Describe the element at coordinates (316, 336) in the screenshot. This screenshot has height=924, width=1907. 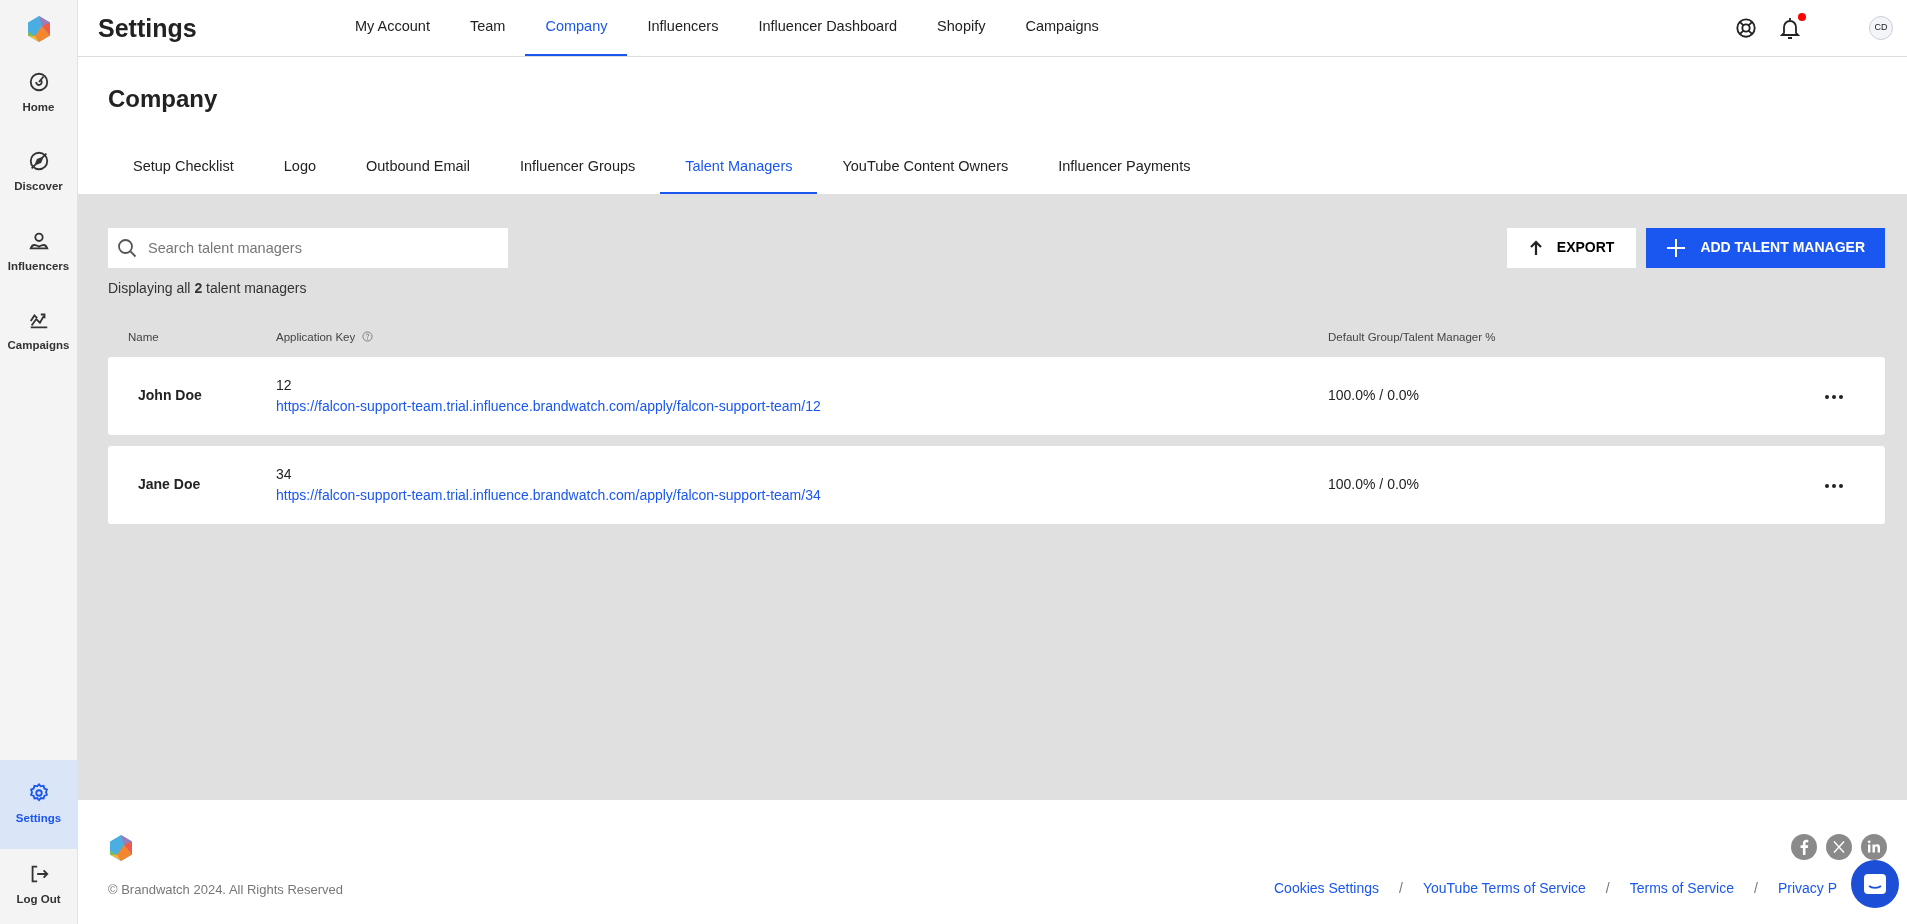
I see `column-header: Application Key` at that location.